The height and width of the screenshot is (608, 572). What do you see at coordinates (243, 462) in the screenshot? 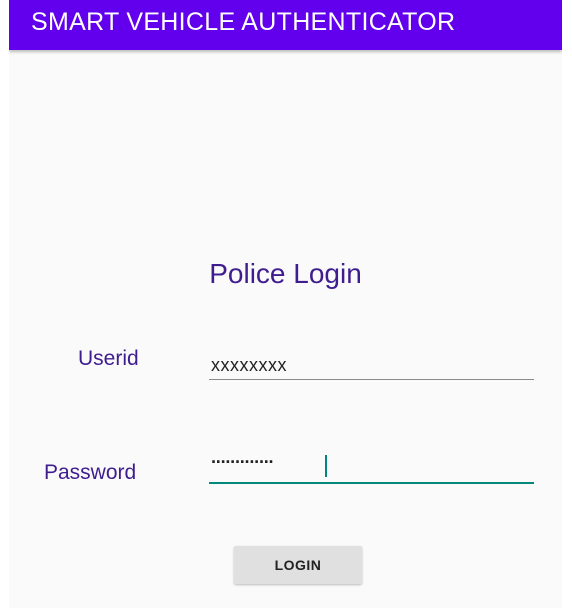
I see `password-value: ·············` at bounding box center [243, 462].